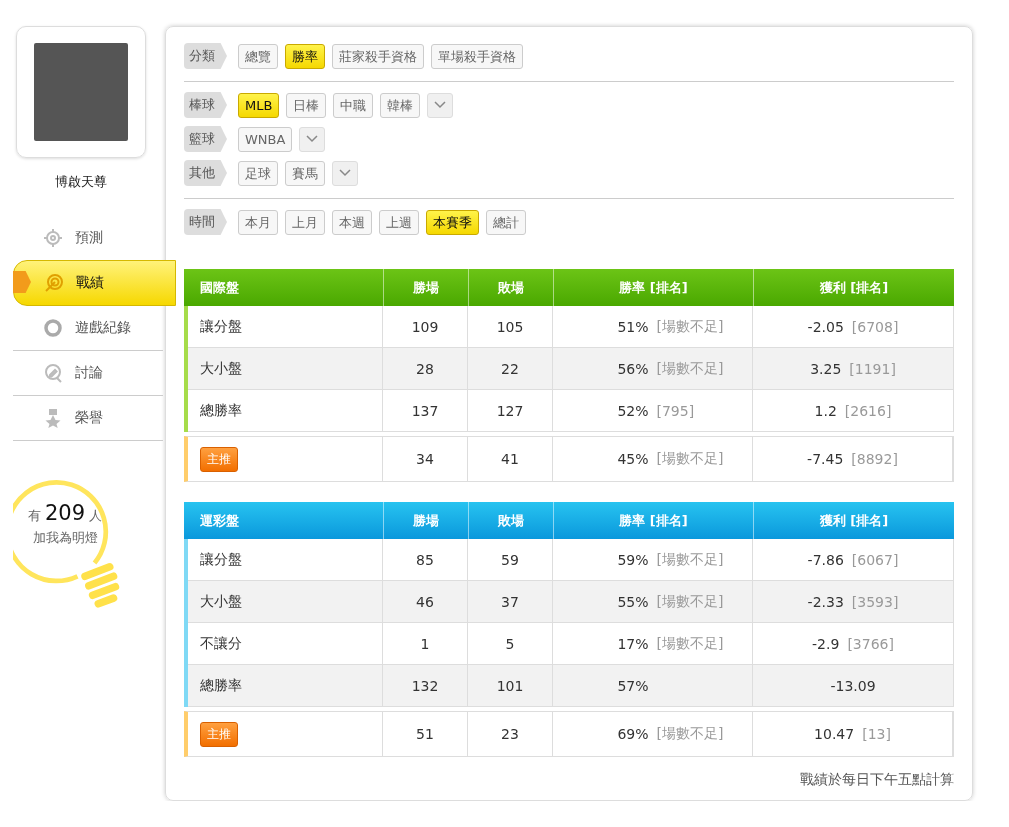 This screenshot has height=827, width=1009. I want to click on table-cell: -2.33, so click(825, 601).